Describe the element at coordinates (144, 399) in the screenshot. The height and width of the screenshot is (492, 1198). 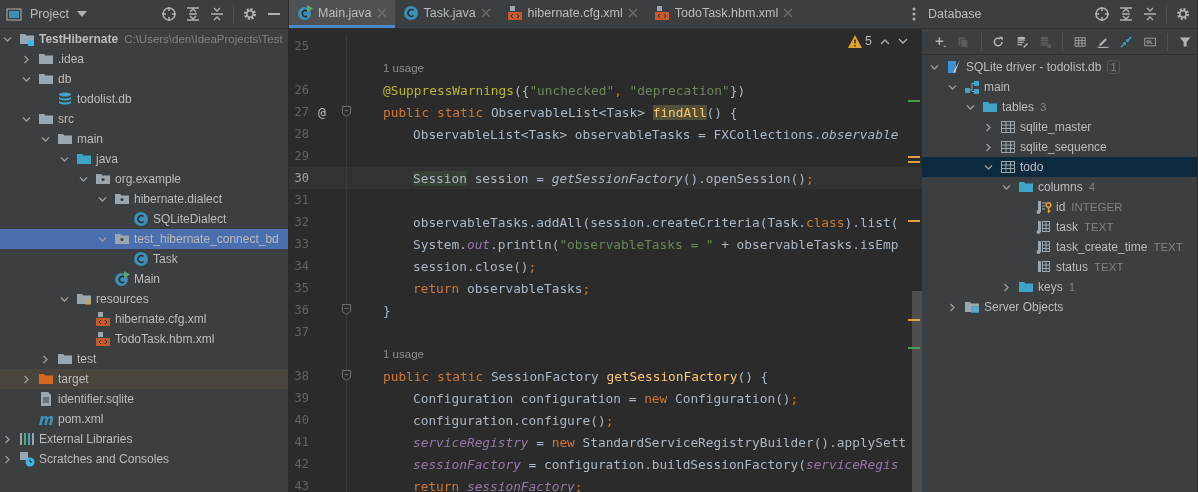
I see `tree-row: identifier.sqlite` at that location.